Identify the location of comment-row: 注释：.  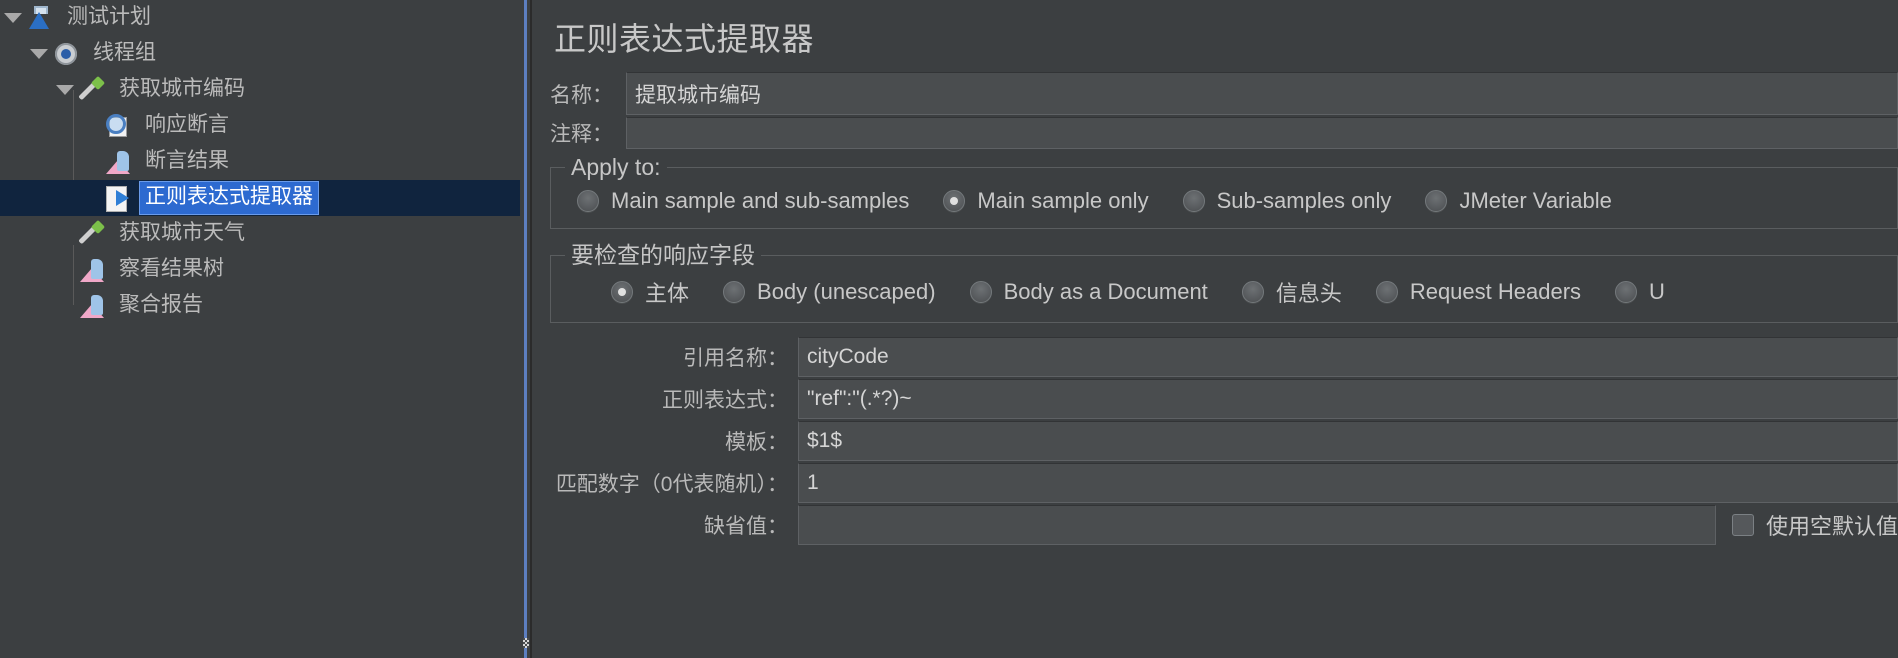
(1224, 133).